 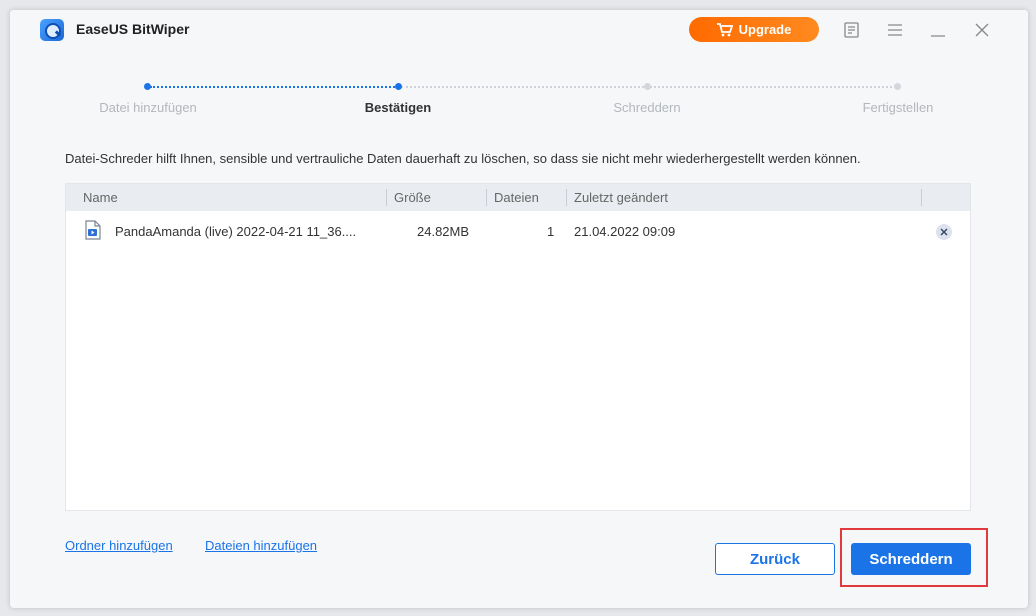 What do you see at coordinates (647, 107) in the screenshot?
I see `step-label-shred: Schreddern` at bounding box center [647, 107].